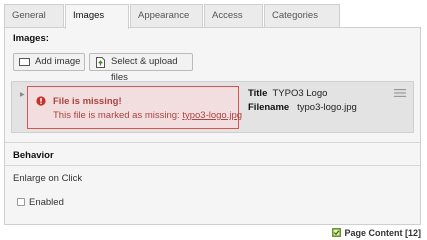 The width and height of the screenshot is (427, 240). I want to click on add-image-button: Add image, so click(49, 62).